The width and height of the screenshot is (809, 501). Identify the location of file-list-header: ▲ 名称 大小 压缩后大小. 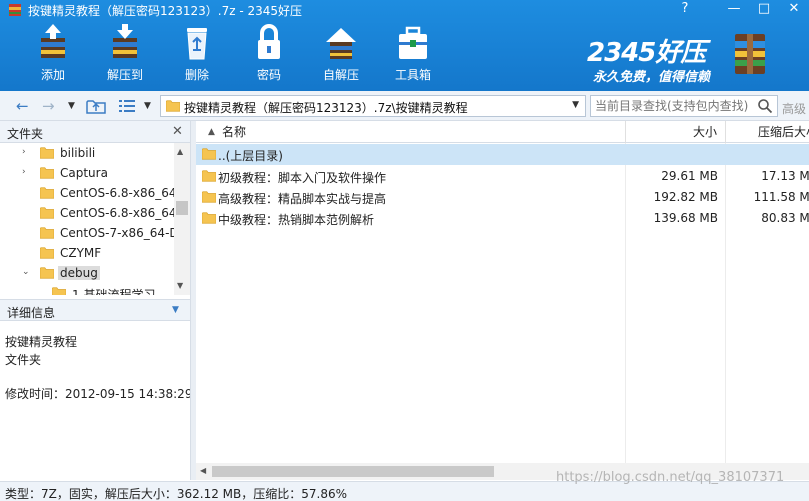
(502, 132).